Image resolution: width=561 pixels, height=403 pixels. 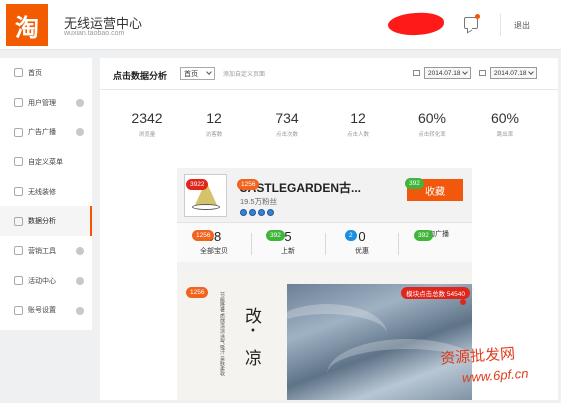 I want to click on redacted-username, so click(x=416, y=24).